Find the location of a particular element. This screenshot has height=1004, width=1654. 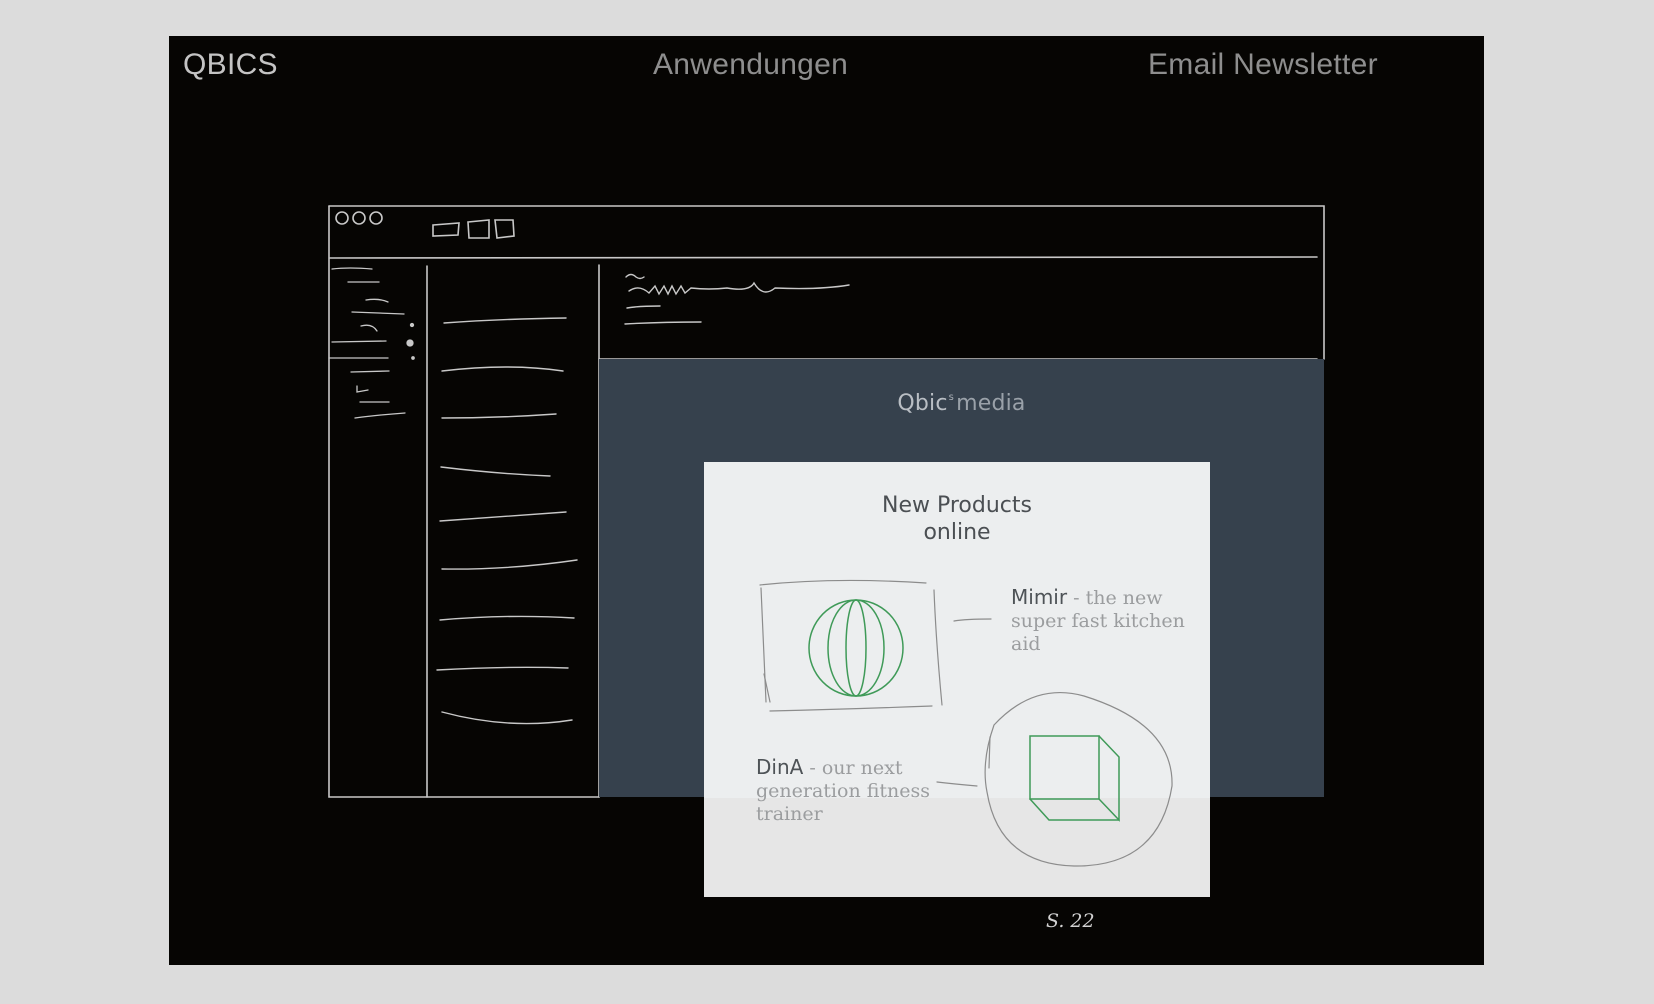

content-header-scribbles is located at coordinates (737, 299).